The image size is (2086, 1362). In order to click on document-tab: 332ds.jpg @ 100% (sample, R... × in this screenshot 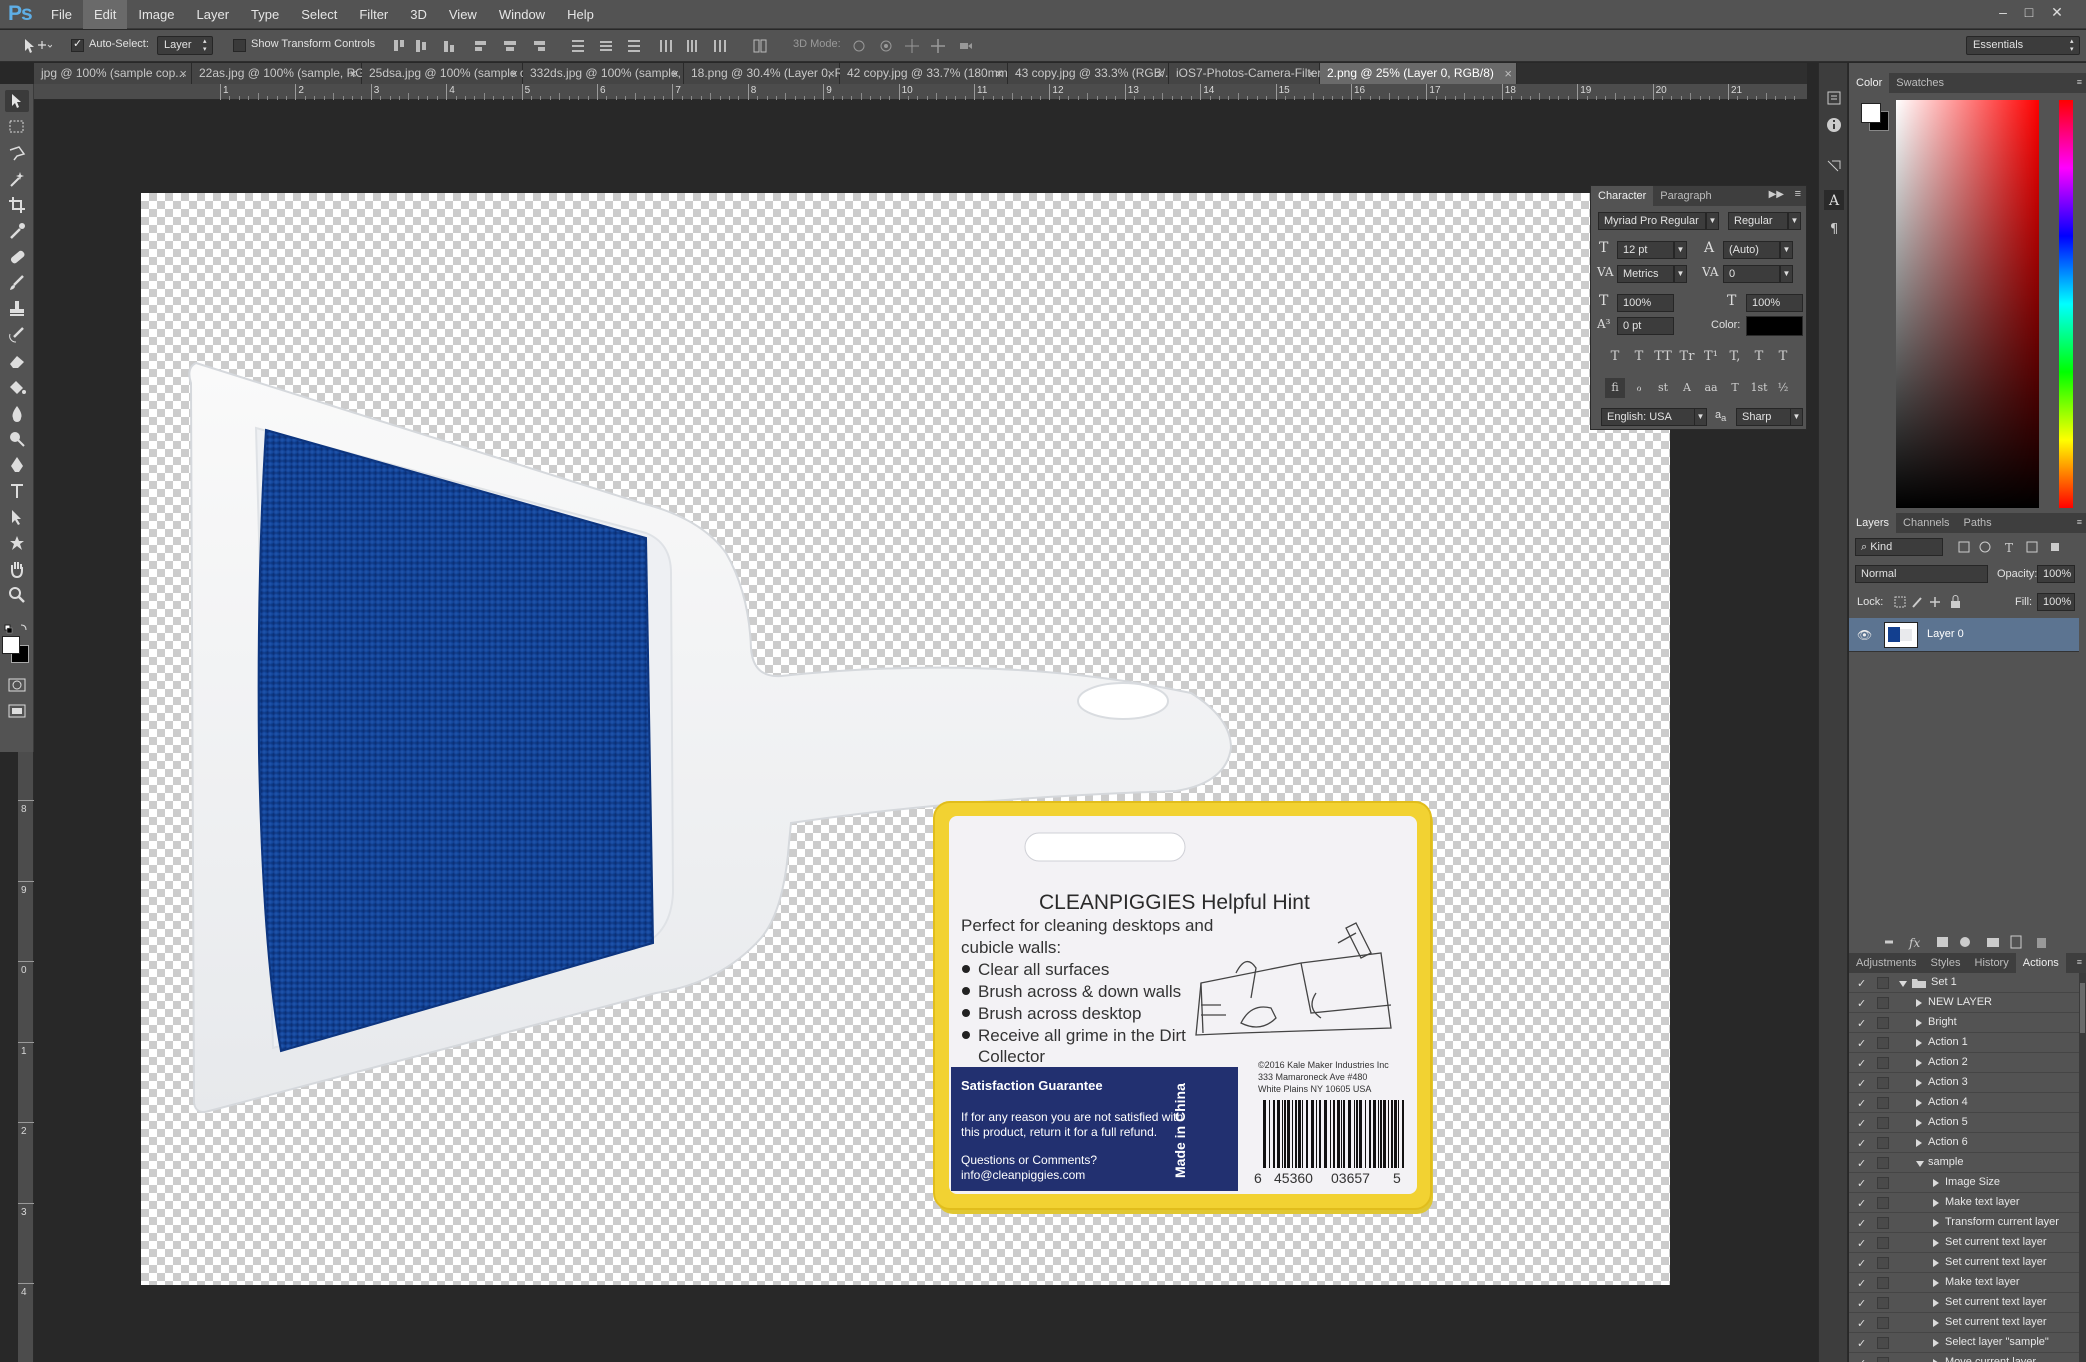, I will do `click(613, 73)`.